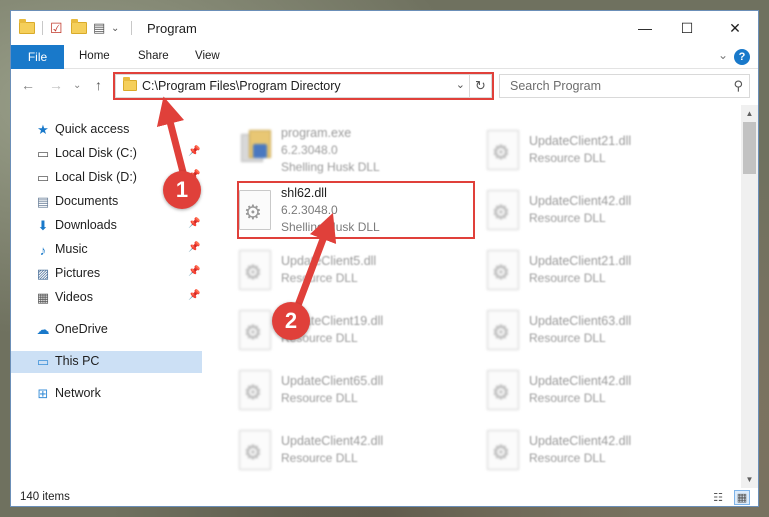  Describe the element at coordinates (43, 273) in the screenshot. I see `pictures-icon: ▨` at that location.